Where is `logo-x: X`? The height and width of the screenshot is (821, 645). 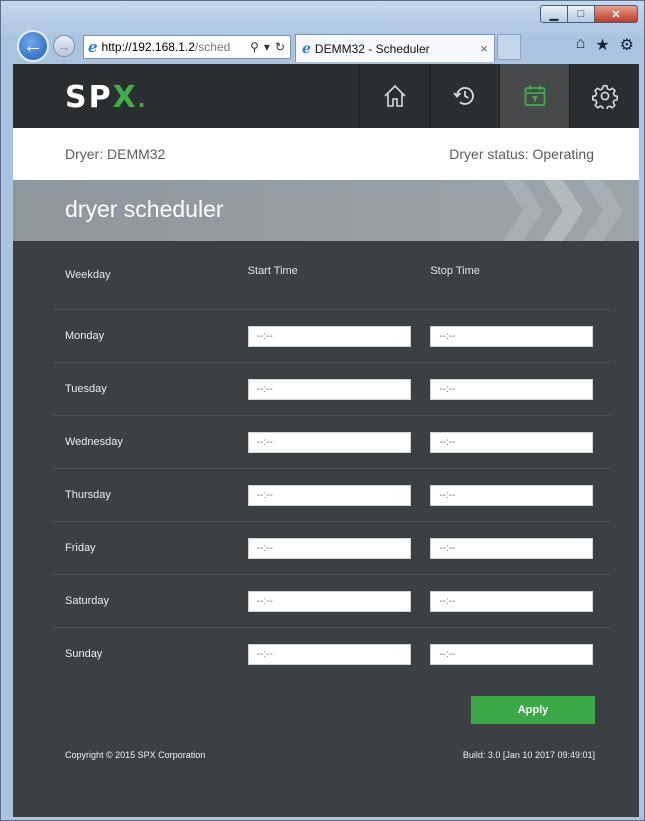 logo-x: X is located at coordinates (125, 97).